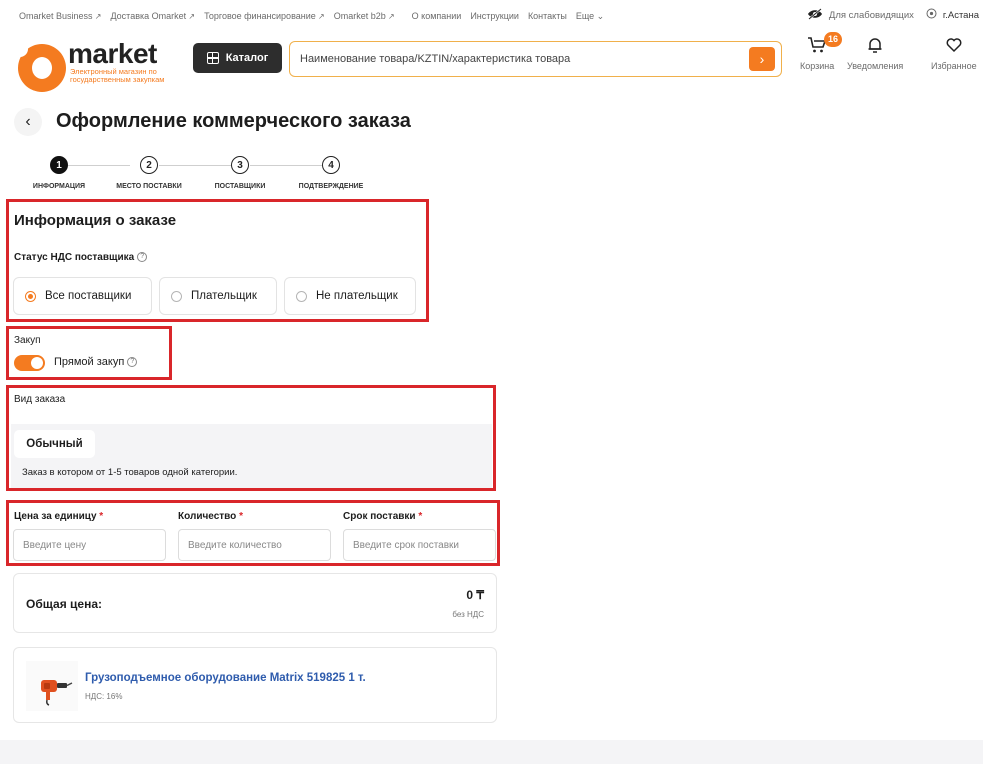  I want to click on favorites-button: Избранное, so click(954, 53).